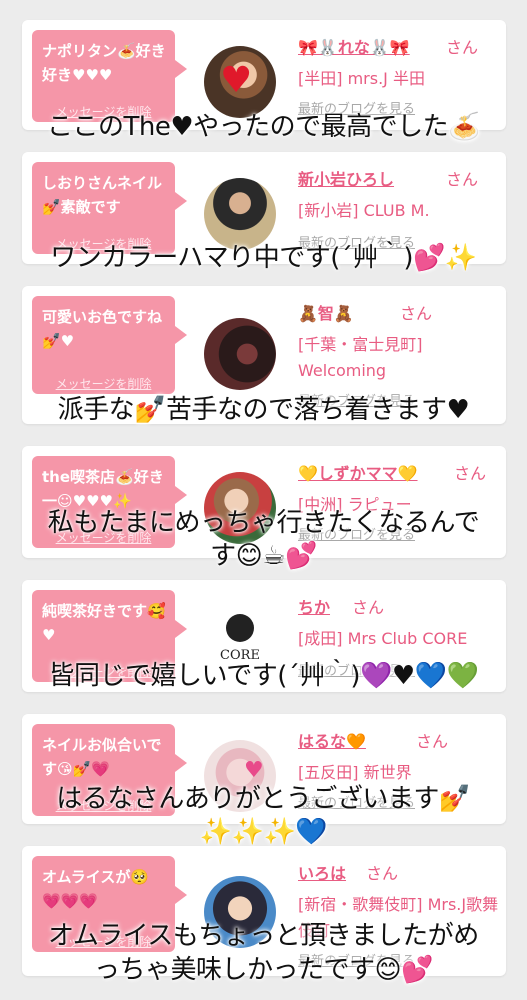 The image size is (527, 1000). What do you see at coordinates (364, 210) in the screenshot?
I see `shop-info: [新小岩] CLUB M.` at bounding box center [364, 210].